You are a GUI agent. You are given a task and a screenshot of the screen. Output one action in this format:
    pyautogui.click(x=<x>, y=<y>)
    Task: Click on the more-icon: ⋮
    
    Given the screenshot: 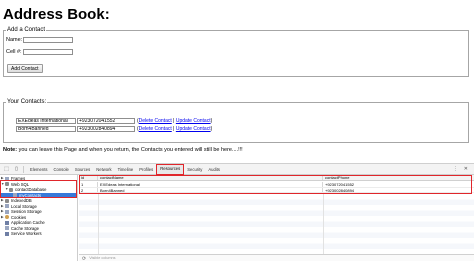 What is the action you would take?
    pyautogui.click(x=455, y=169)
    